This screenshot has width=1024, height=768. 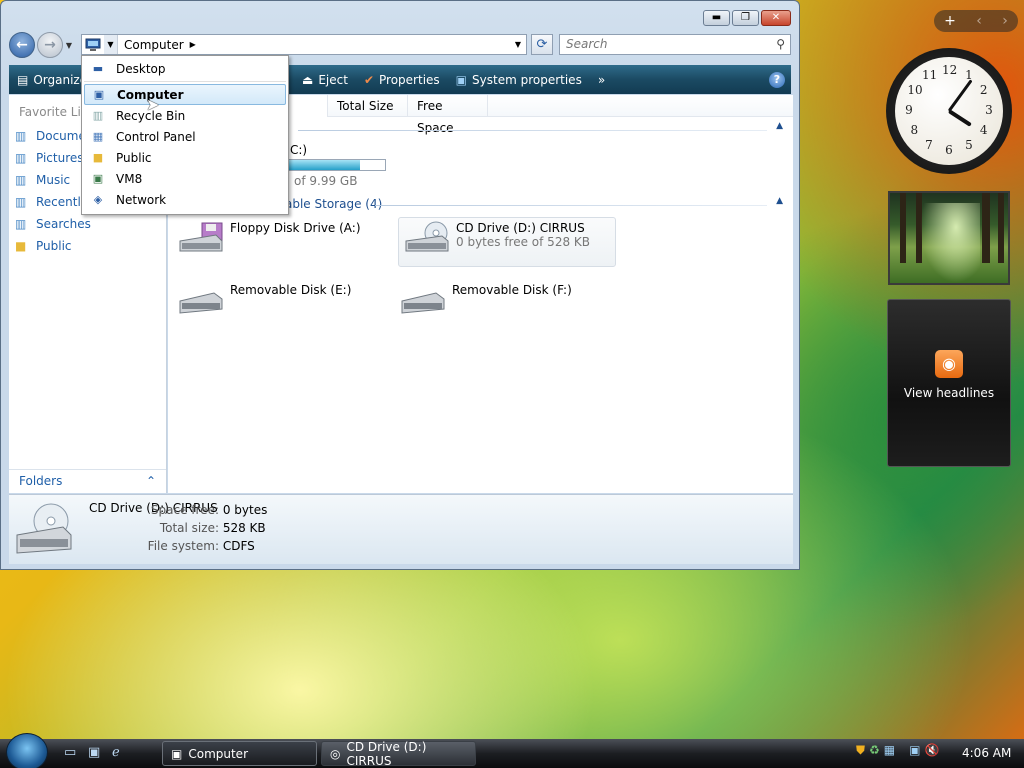 What do you see at coordinates (22, 45) in the screenshot?
I see `back-button: ←` at bounding box center [22, 45].